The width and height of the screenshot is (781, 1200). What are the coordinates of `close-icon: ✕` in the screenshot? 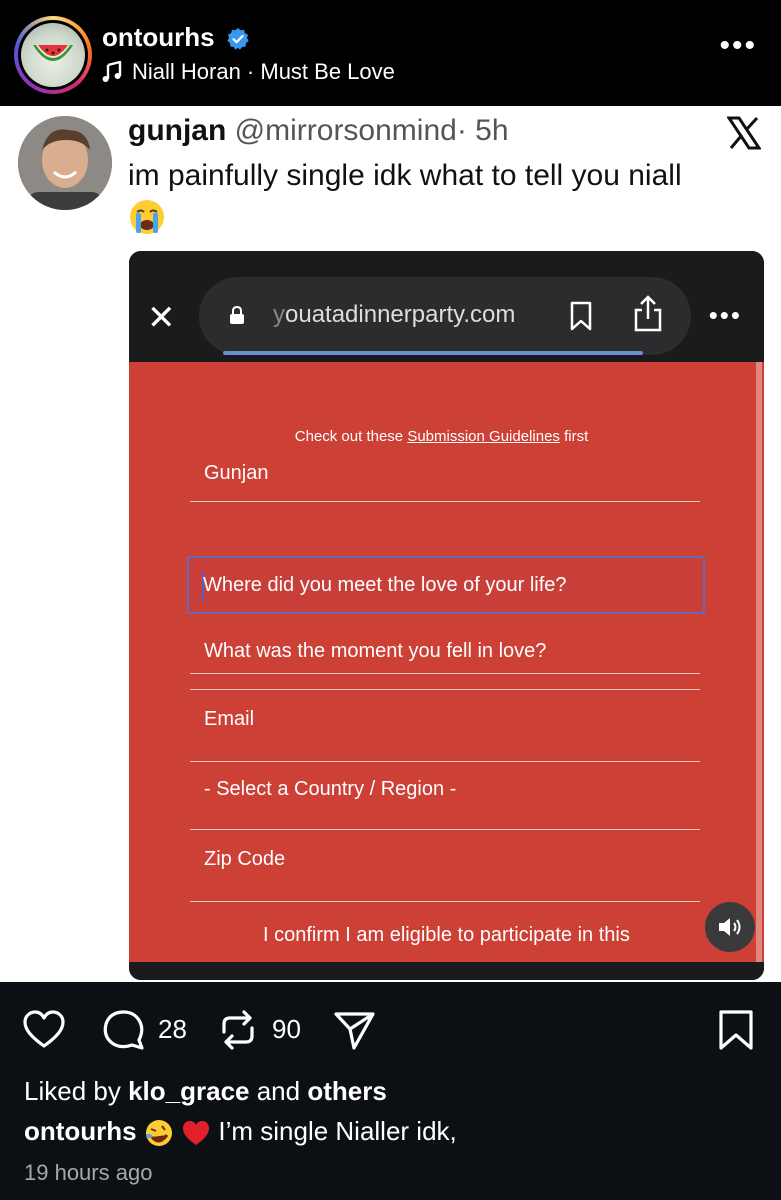 It's located at (161, 318).